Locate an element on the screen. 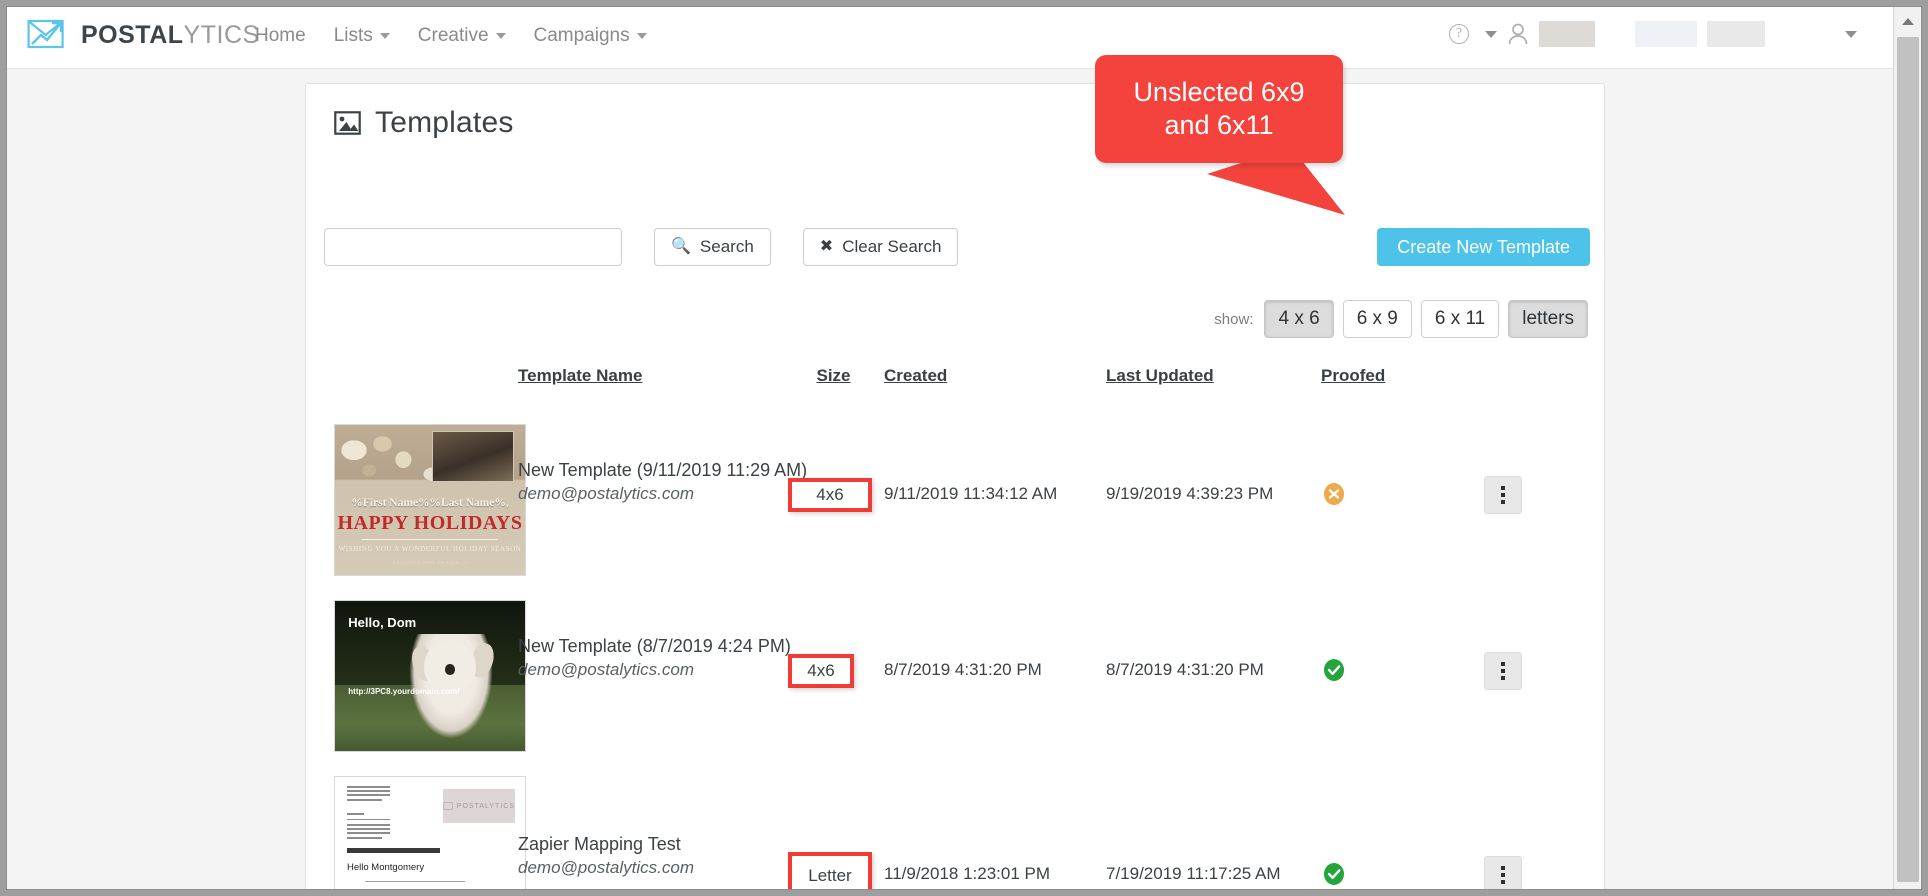 The height and width of the screenshot is (896, 1928). brand-logo: POSTALYTICS is located at coordinates (143, 35).